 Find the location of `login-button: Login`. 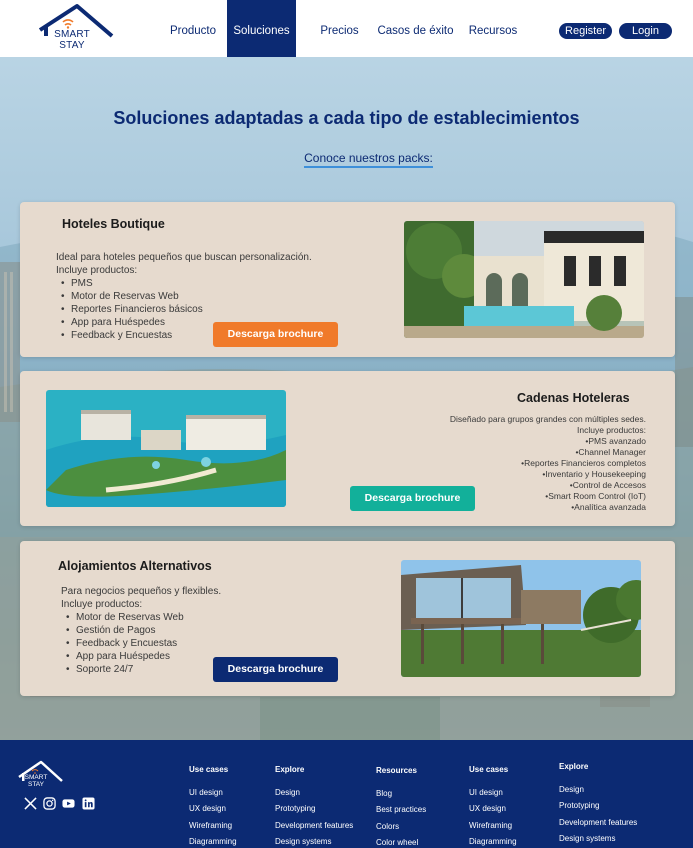

login-button: Login is located at coordinates (645, 31).